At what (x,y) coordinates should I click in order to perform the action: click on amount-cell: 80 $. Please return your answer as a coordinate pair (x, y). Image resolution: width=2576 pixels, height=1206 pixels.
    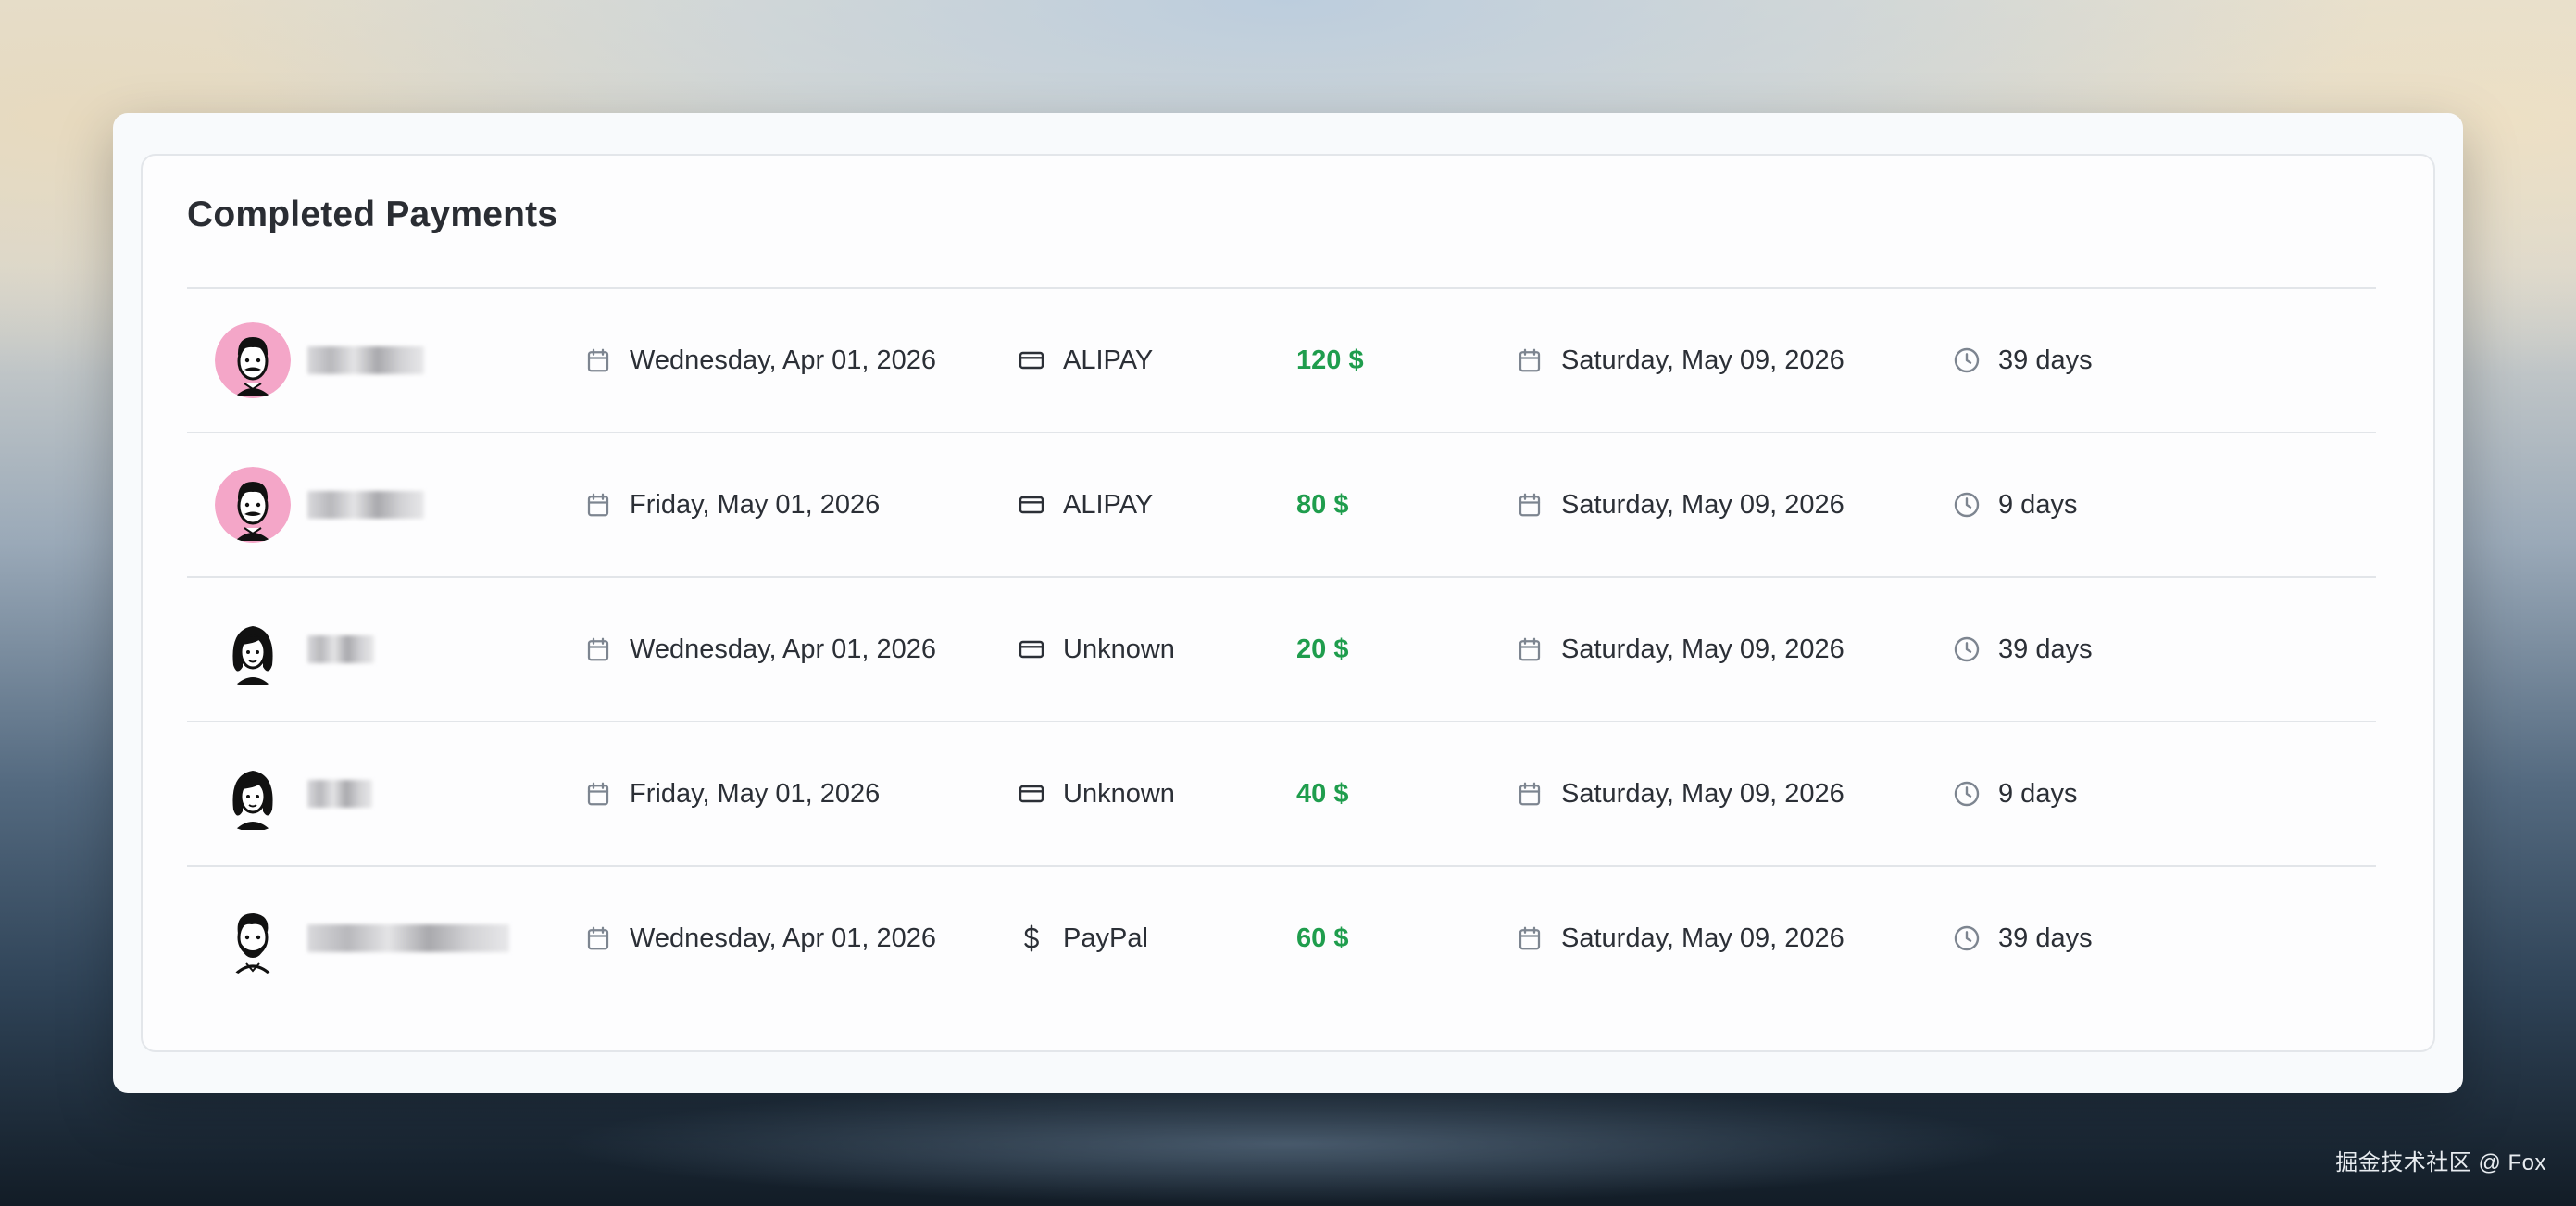
    Looking at the image, I should click on (1322, 504).